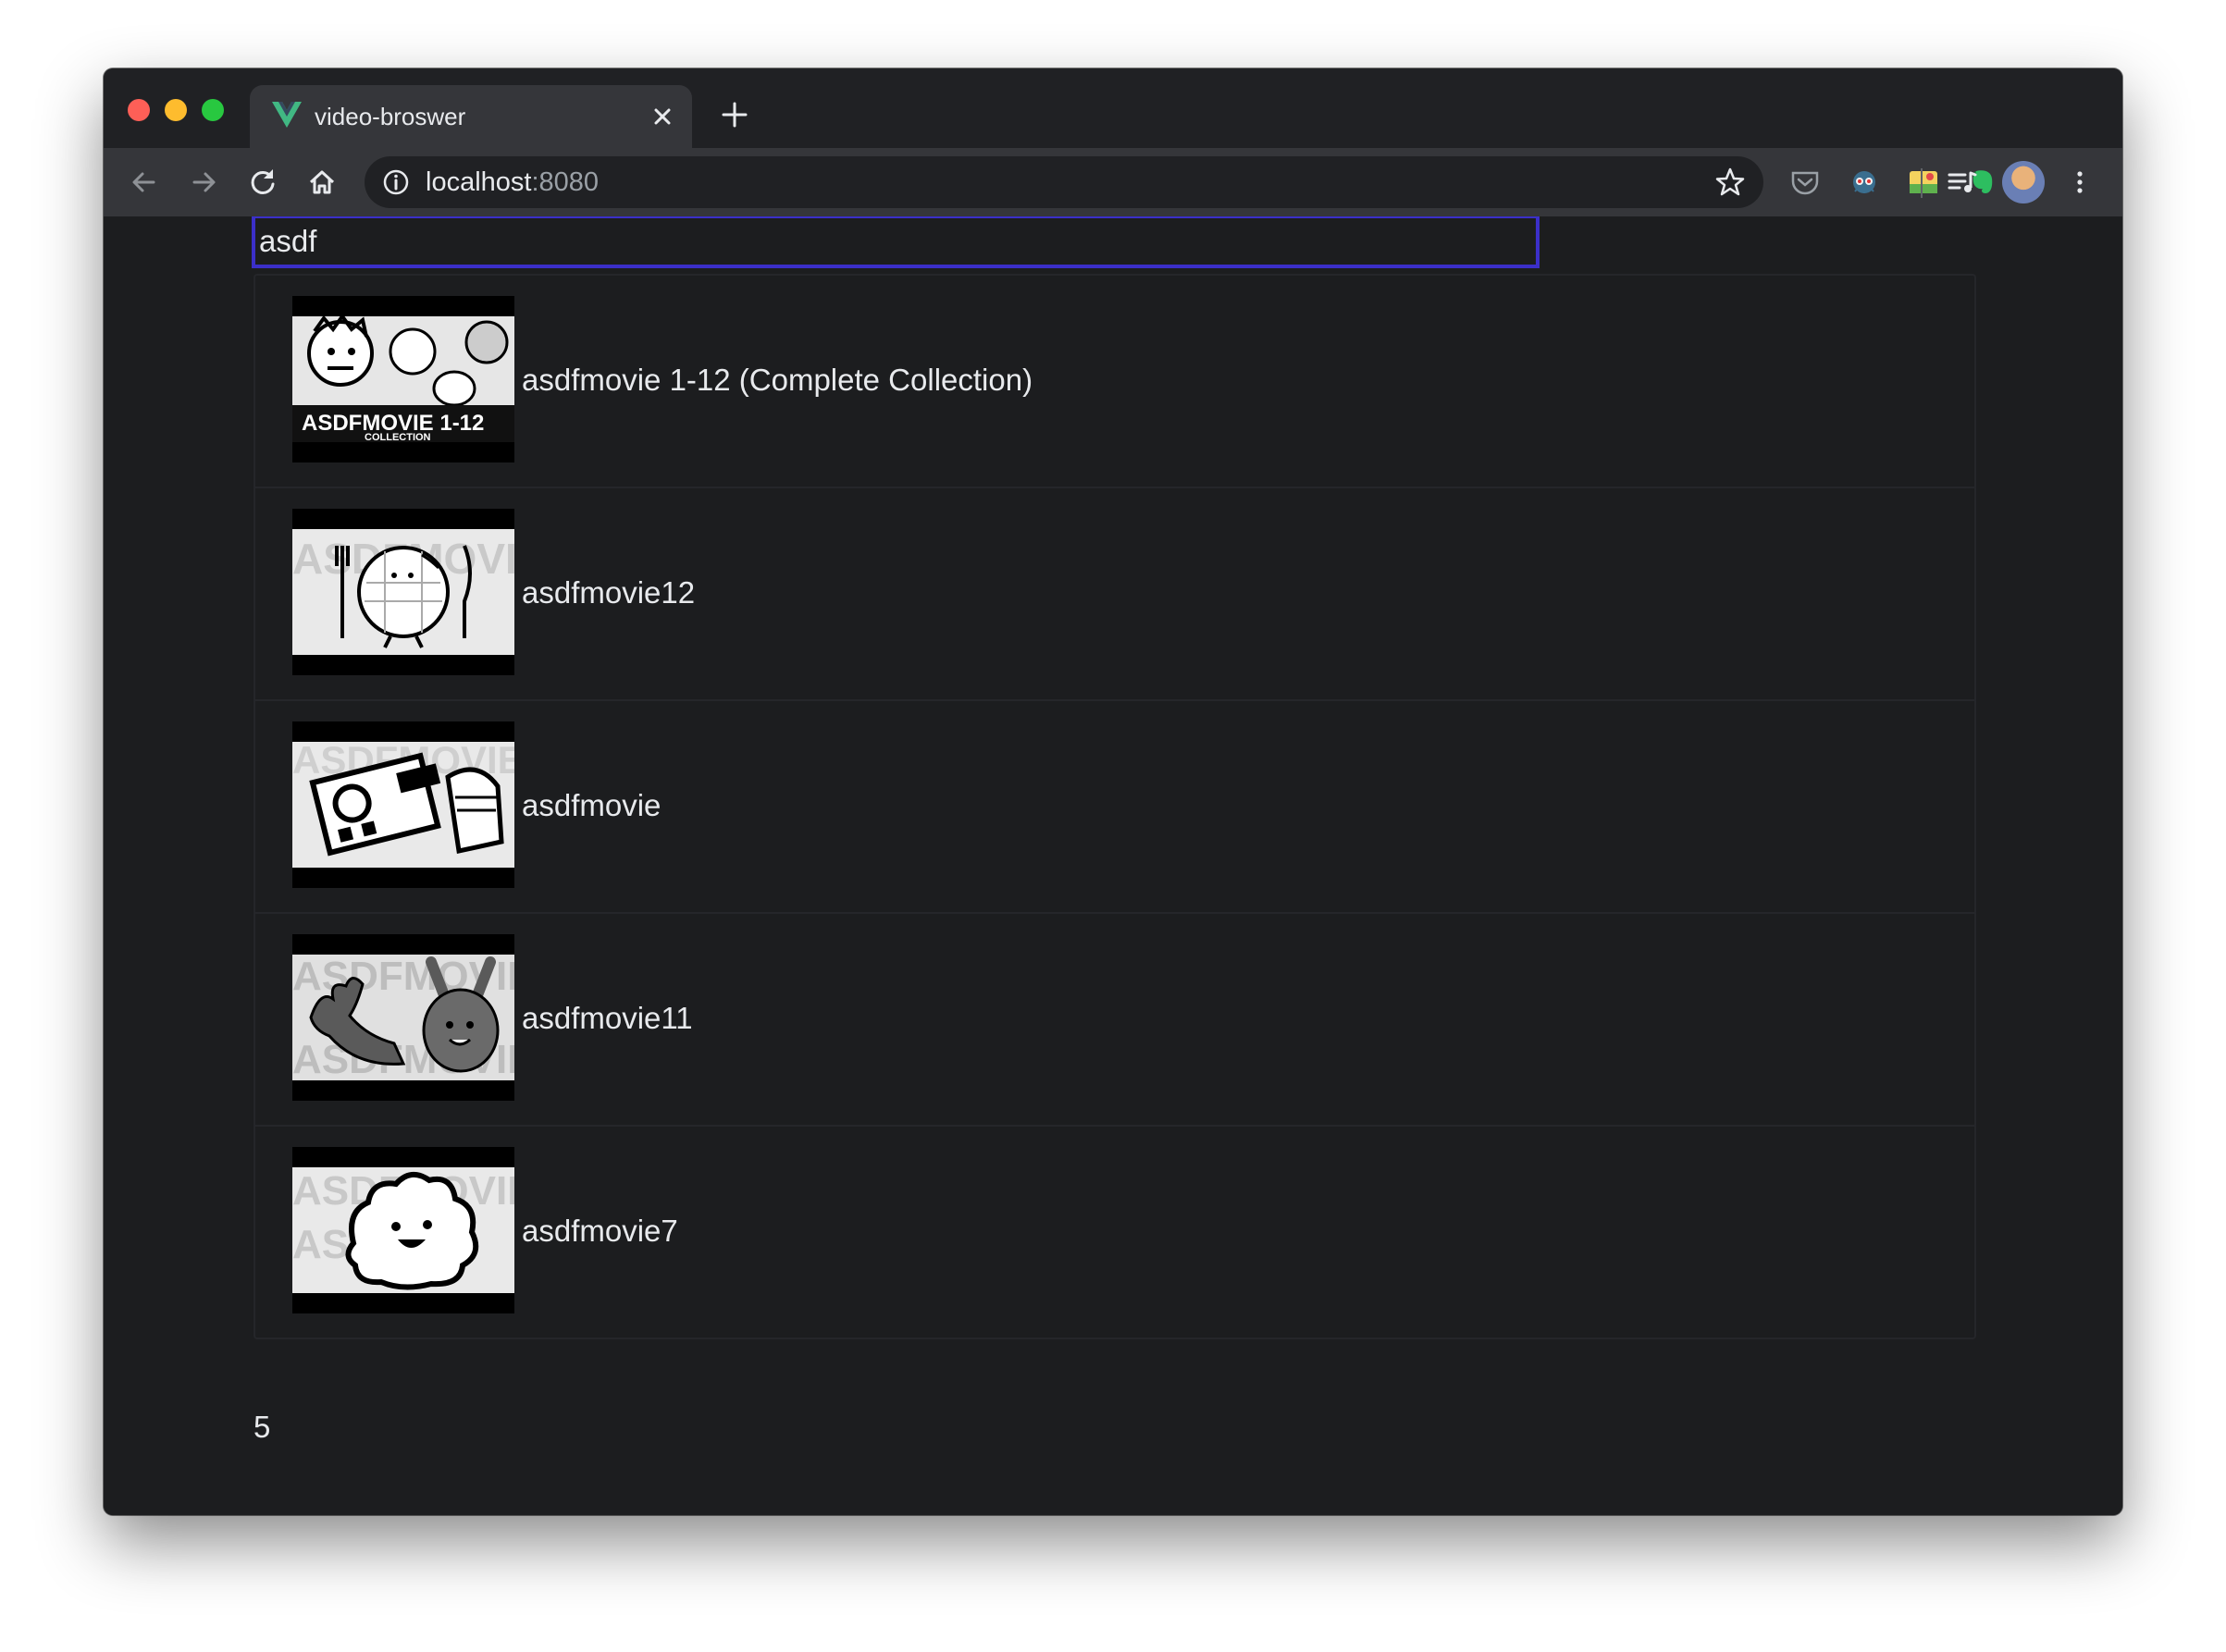 Image resolution: width=2226 pixels, height=1652 pixels. Describe the element at coordinates (592, 805) in the screenshot. I see `video-title: asdfmovie` at that location.